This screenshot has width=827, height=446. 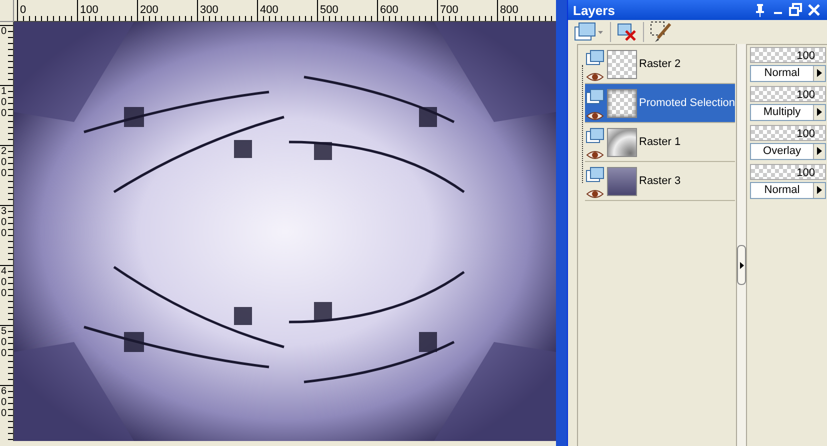 I want to click on layer-name: Raster 2, so click(x=660, y=64).